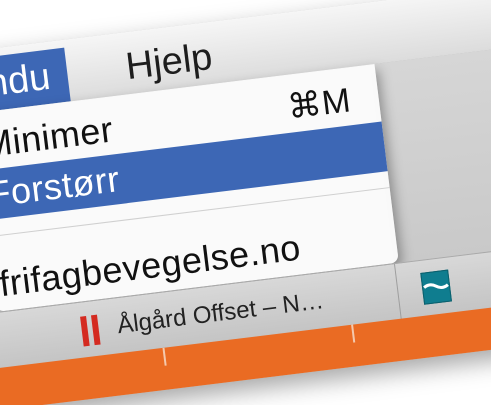  I want to click on site-favicon-icon, so click(436, 287).